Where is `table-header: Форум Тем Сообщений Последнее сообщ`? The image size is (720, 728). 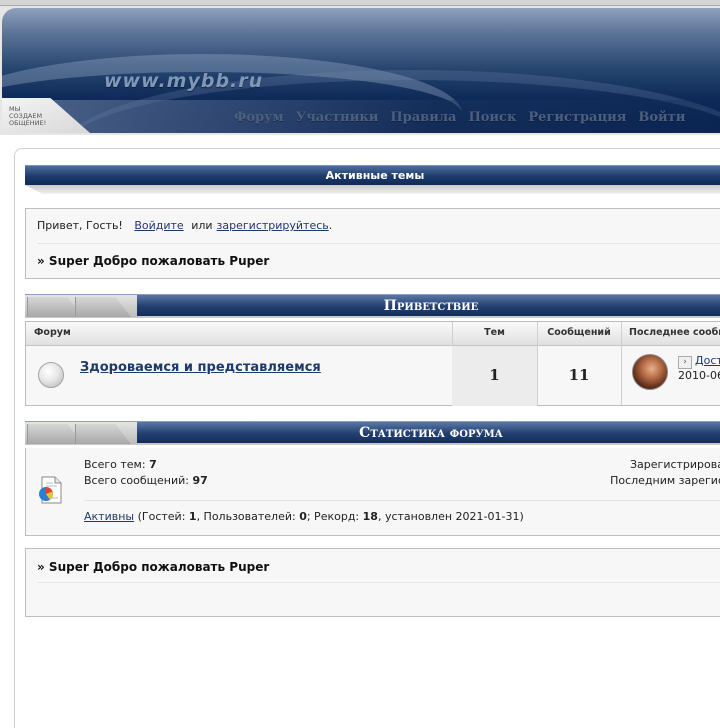
table-header: Форум Тем Сообщений Последнее сообщ is located at coordinates (373, 334).